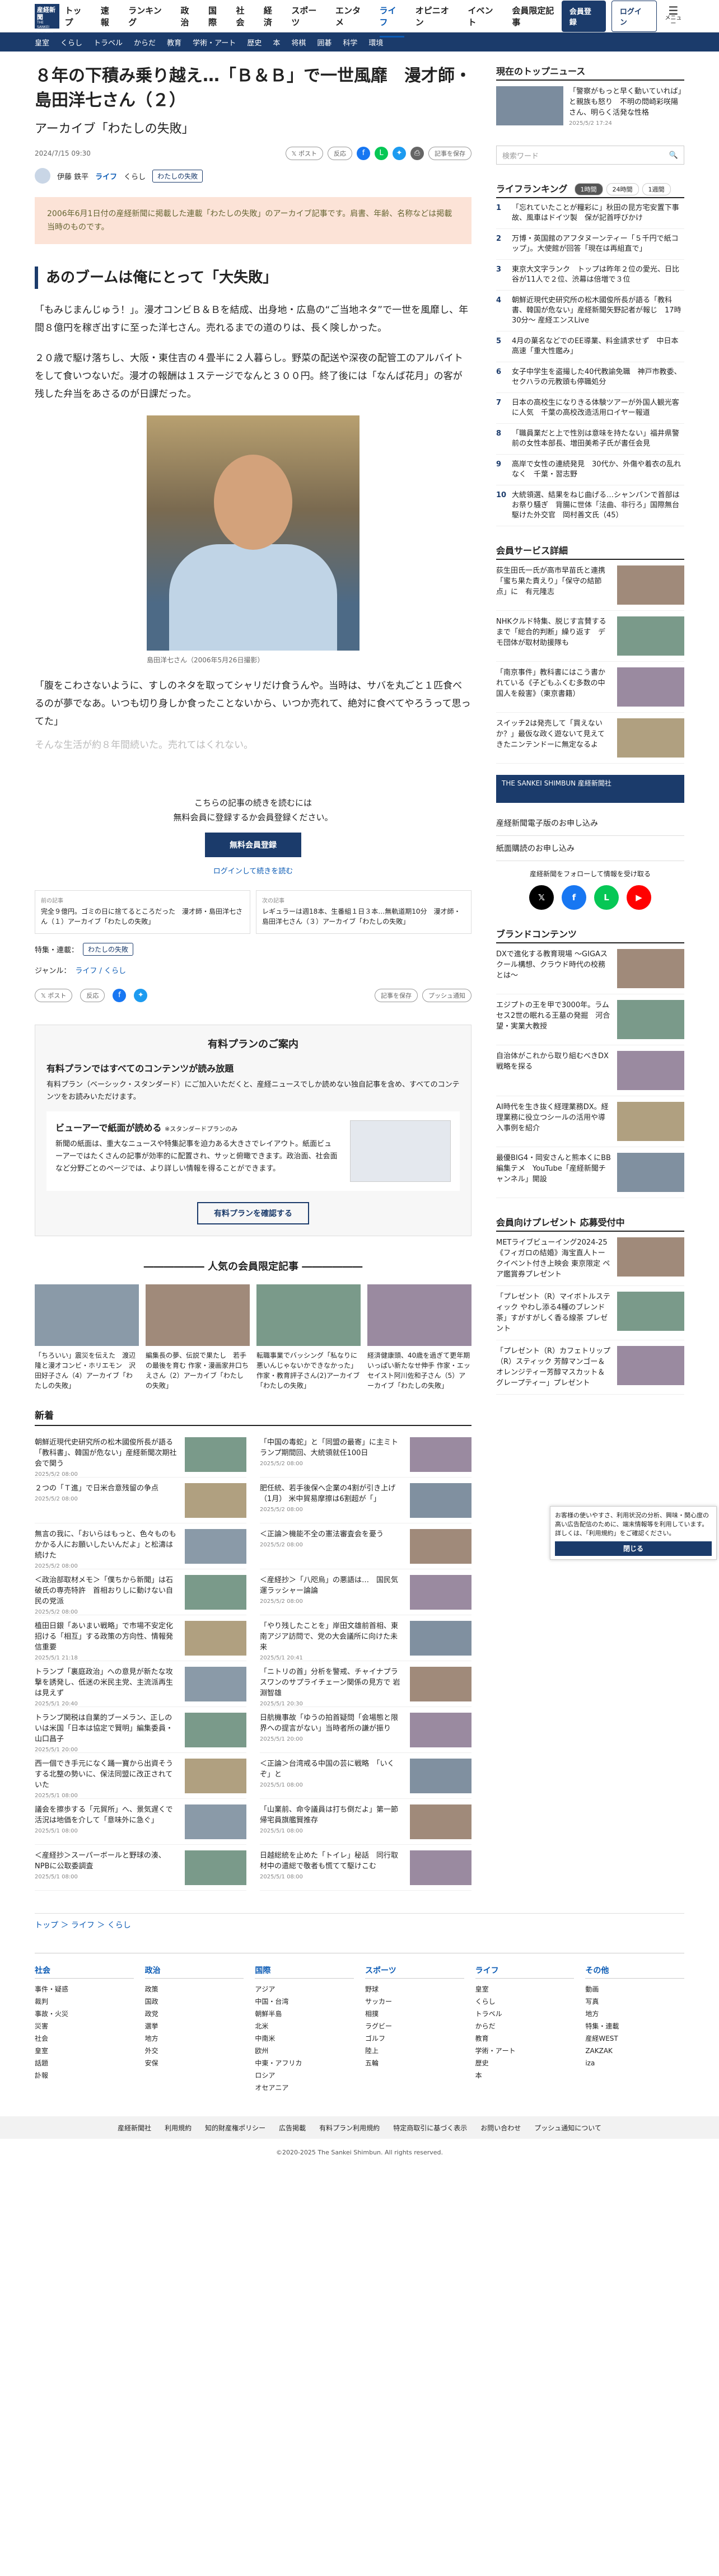 Image resolution: width=719 pixels, height=2576 pixels. Describe the element at coordinates (359, 1922) in the screenshot. I see `breadcrumb: トップ ＞ ライフ ＞ くらし` at that location.